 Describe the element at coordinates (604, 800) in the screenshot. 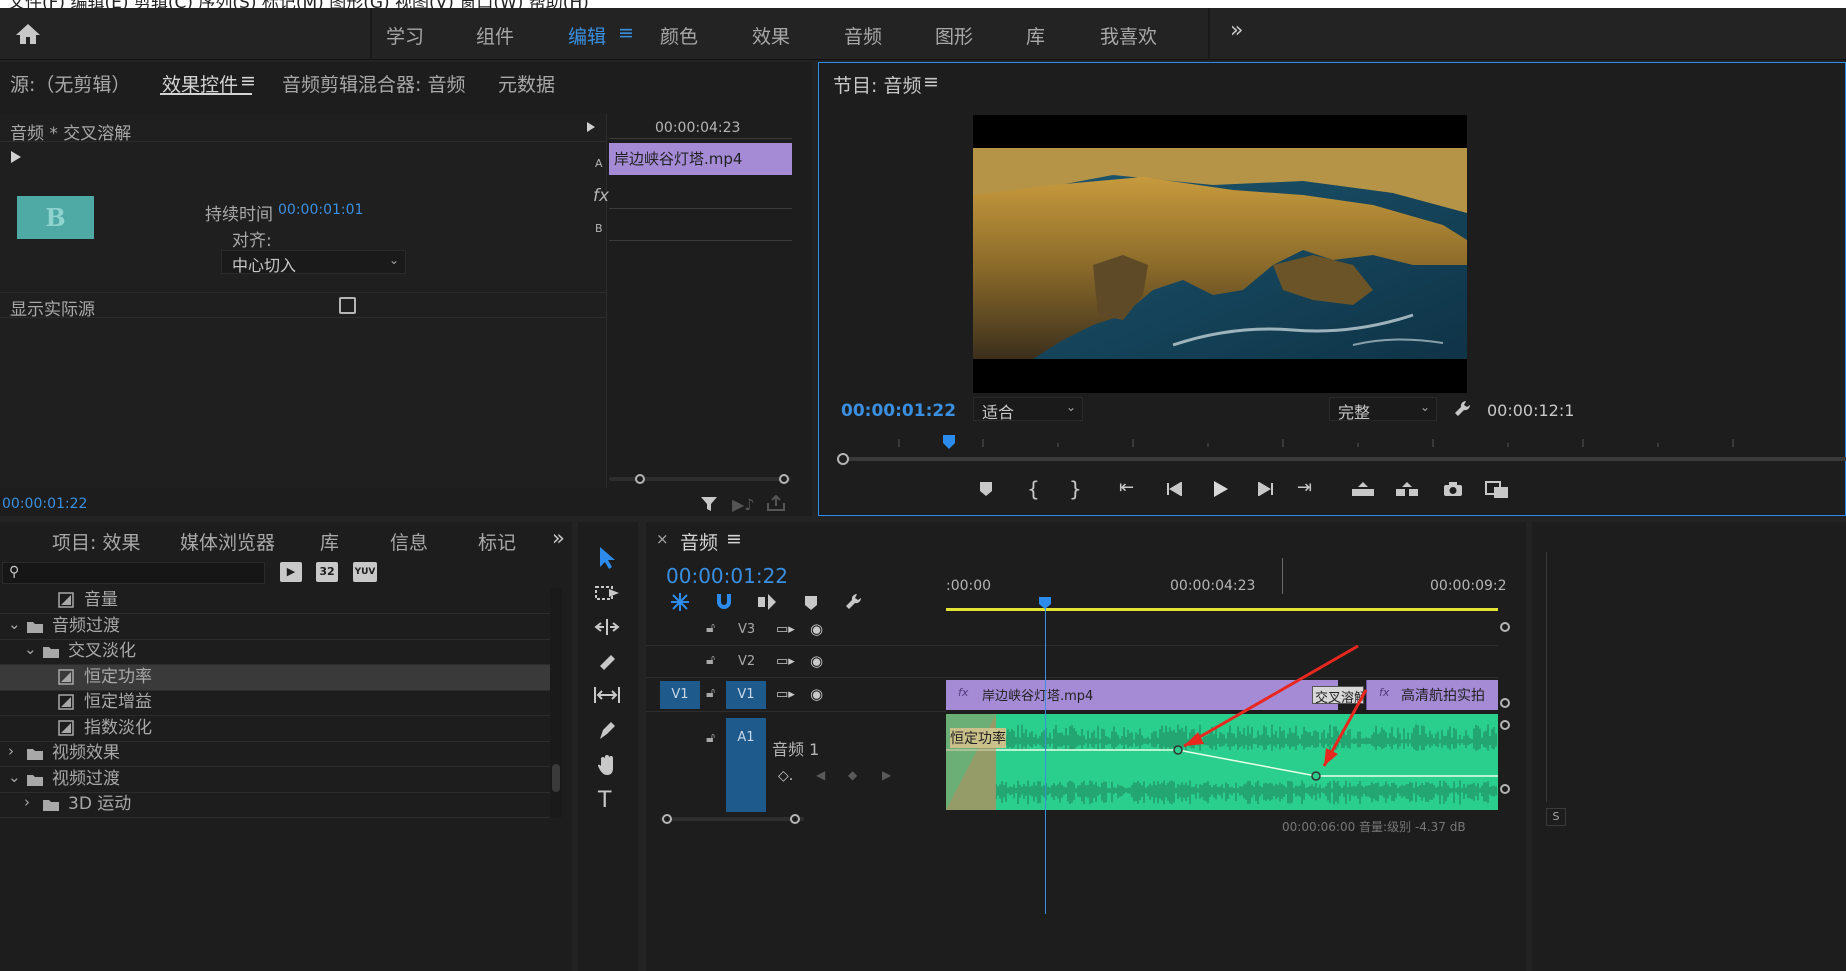

I see `type-tool-icon: T` at that location.